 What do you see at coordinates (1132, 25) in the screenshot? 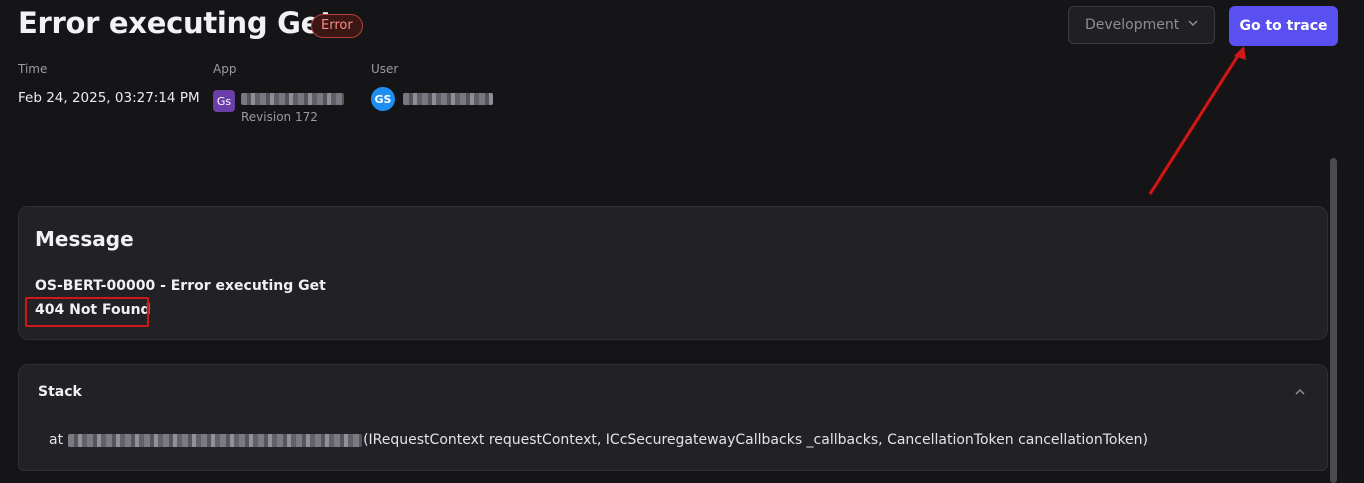
I see `environment-value: Development` at bounding box center [1132, 25].